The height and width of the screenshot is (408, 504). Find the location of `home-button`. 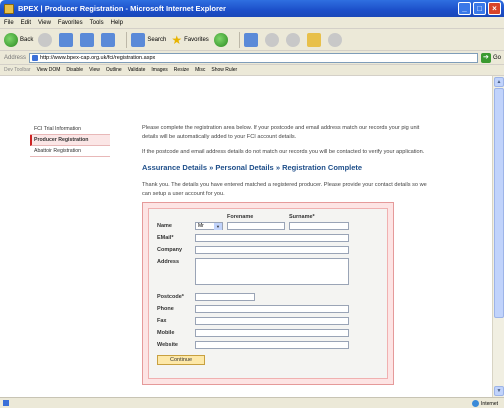

home-button is located at coordinates (109, 39).